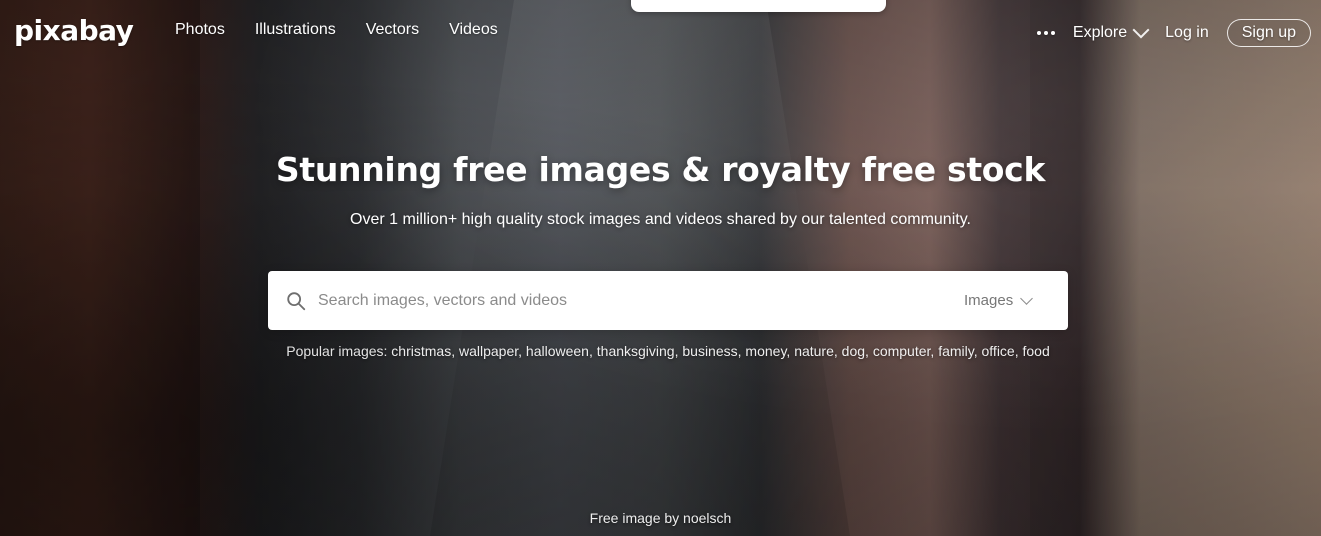 The height and width of the screenshot is (536, 1321). Describe the element at coordinates (557, 351) in the screenshot. I see `popular-tag-halloween: halloween` at that location.